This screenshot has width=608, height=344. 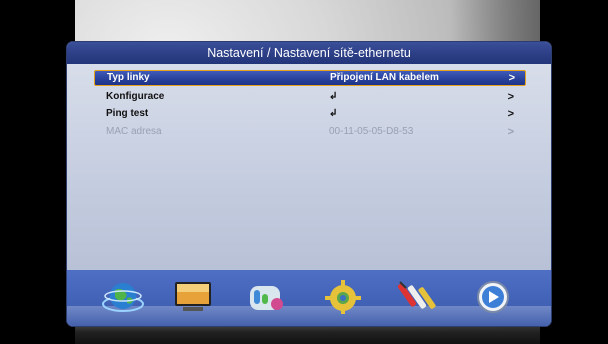 I want to click on row-mac-adresa: MAC adresa 00-11-05-05-D8-53 >, so click(x=309, y=132).